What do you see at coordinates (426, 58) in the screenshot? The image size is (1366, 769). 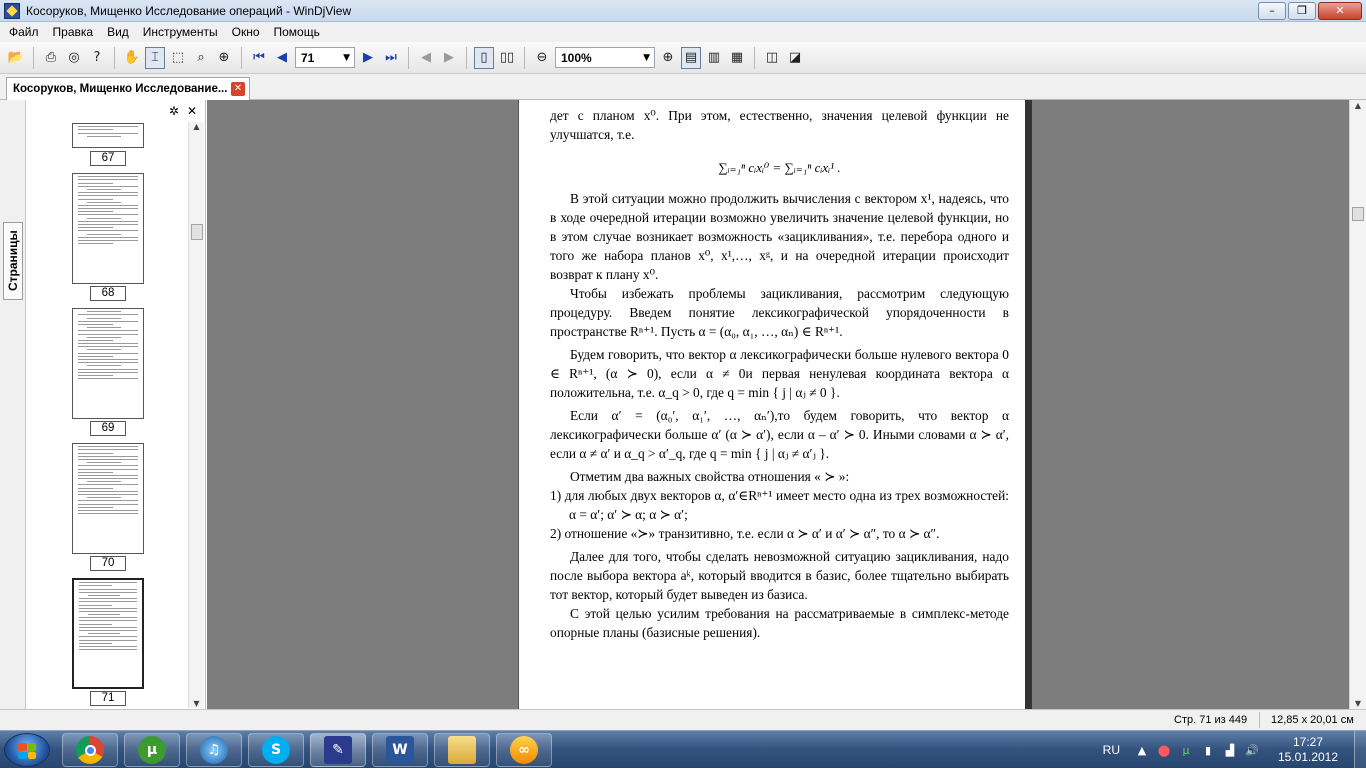 I see `back-icon: ◀` at bounding box center [426, 58].